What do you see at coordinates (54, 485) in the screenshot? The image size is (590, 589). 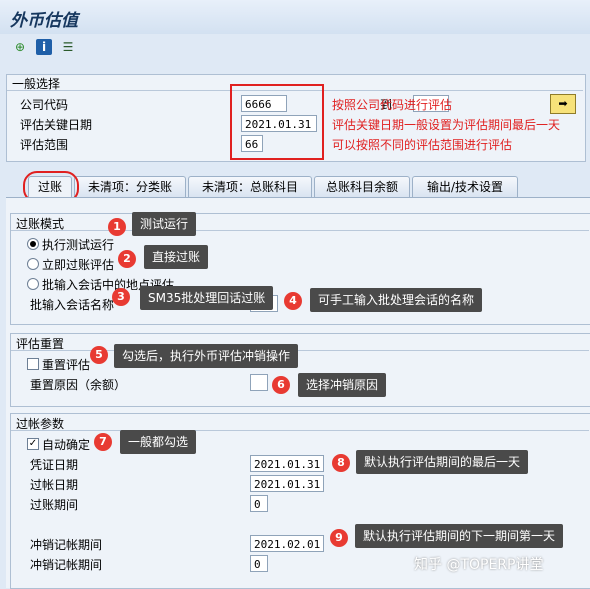 I see `post-date-label: 过帐日期` at bounding box center [54, 485].